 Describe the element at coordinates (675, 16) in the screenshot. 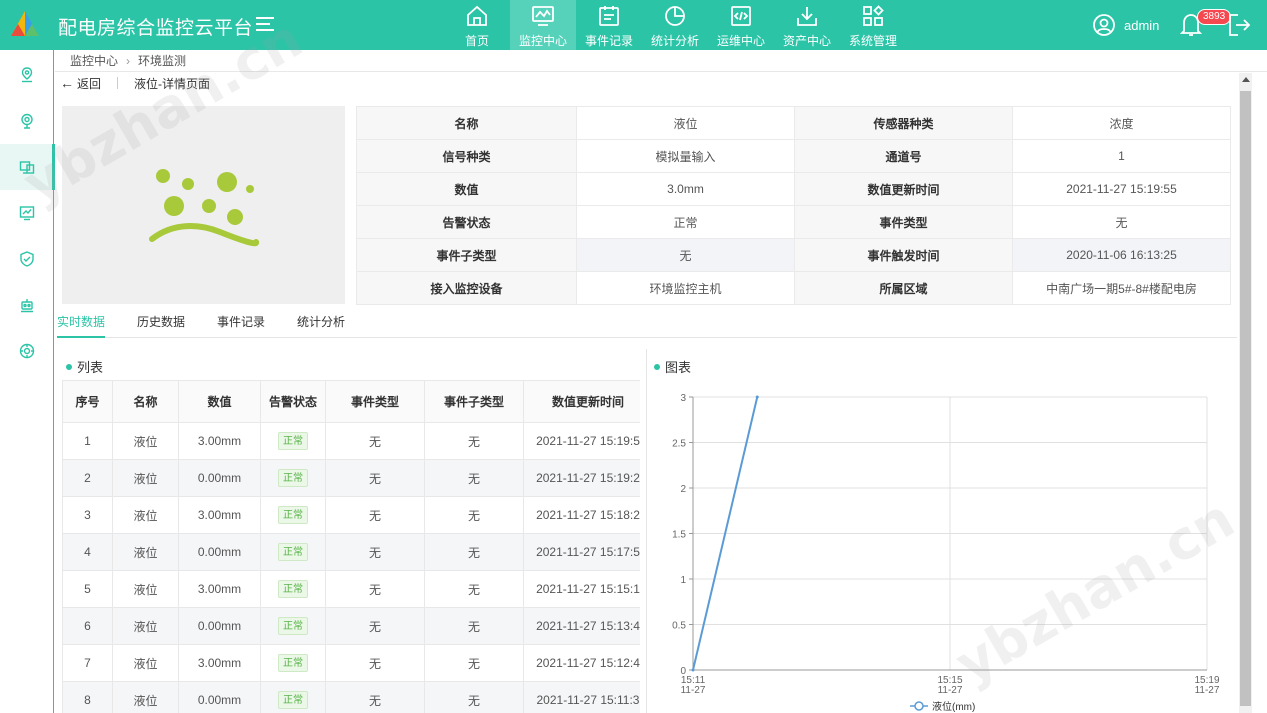

I see `statistics-icon` at that location.